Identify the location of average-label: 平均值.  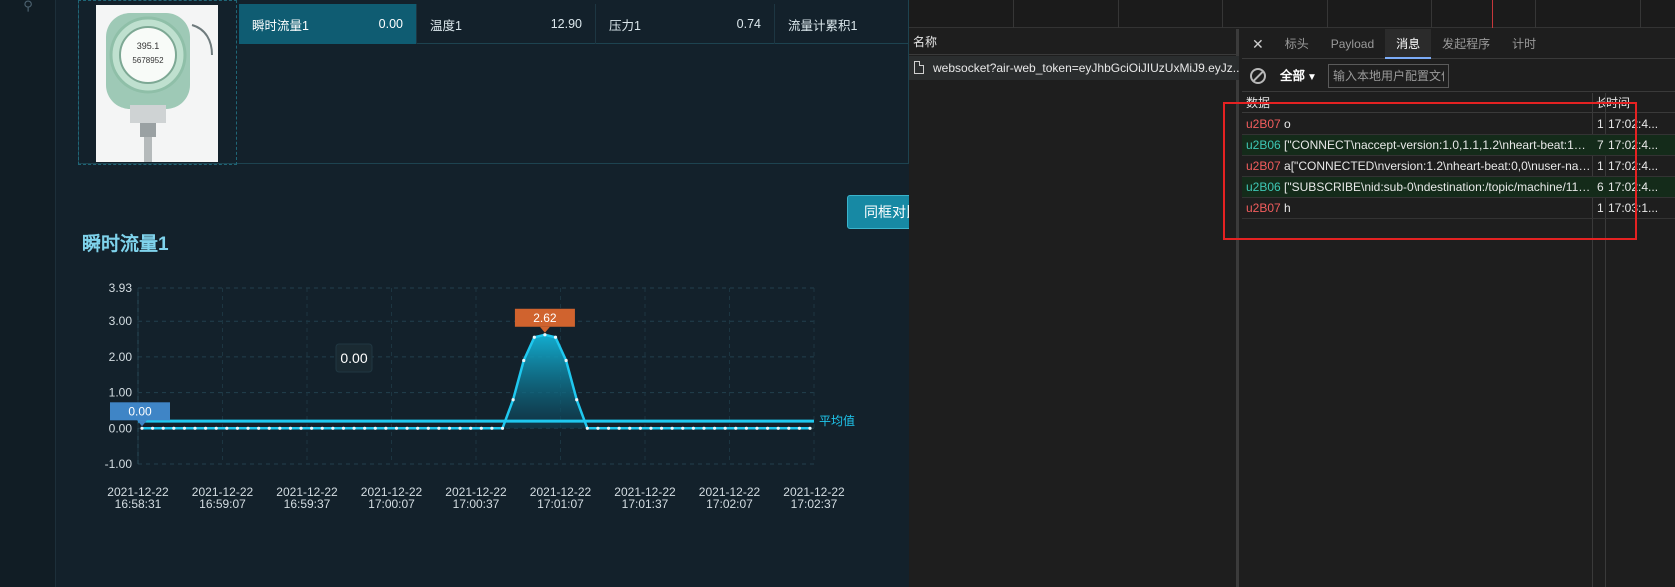
(837, 420).